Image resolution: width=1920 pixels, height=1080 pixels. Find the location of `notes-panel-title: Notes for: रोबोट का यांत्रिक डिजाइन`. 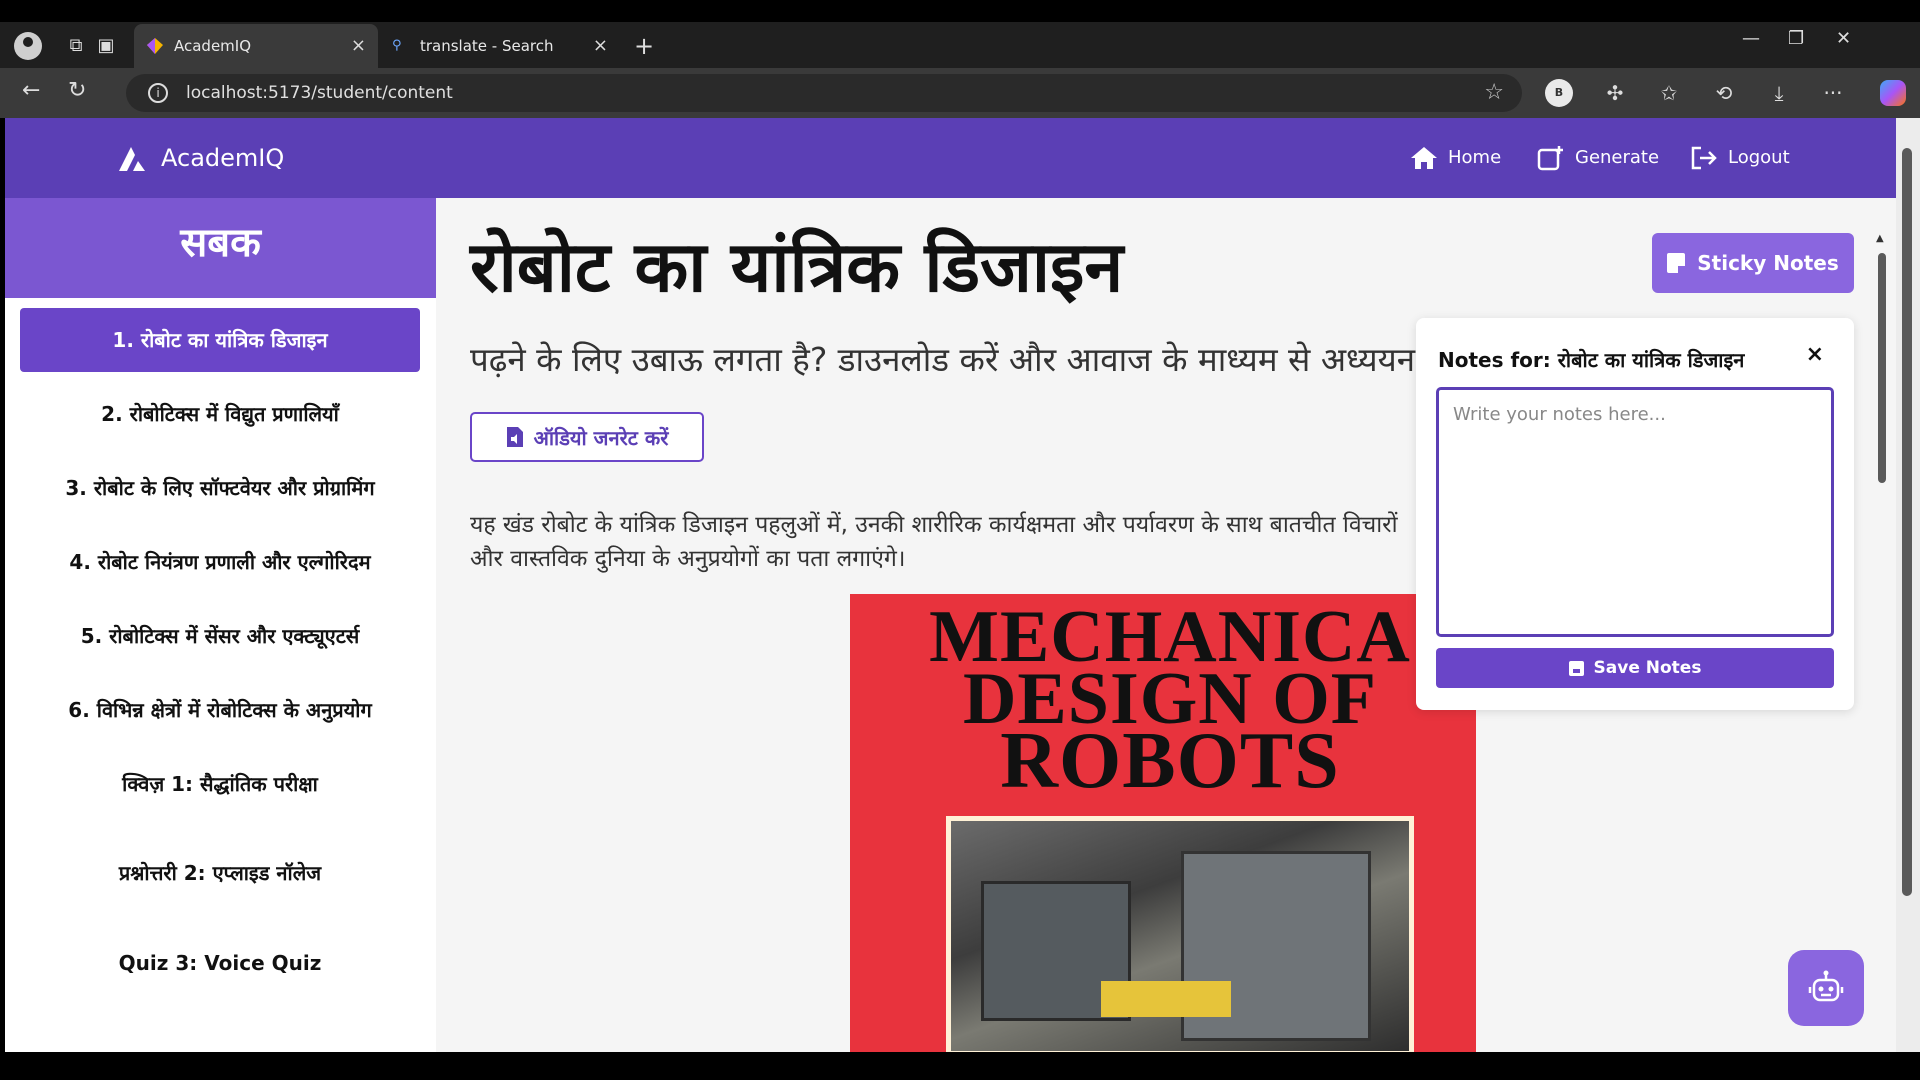

notes-panel-title: Notes for: रोबोट का यांत्रिक डिजाइन is located at coordinates (1591, 360).